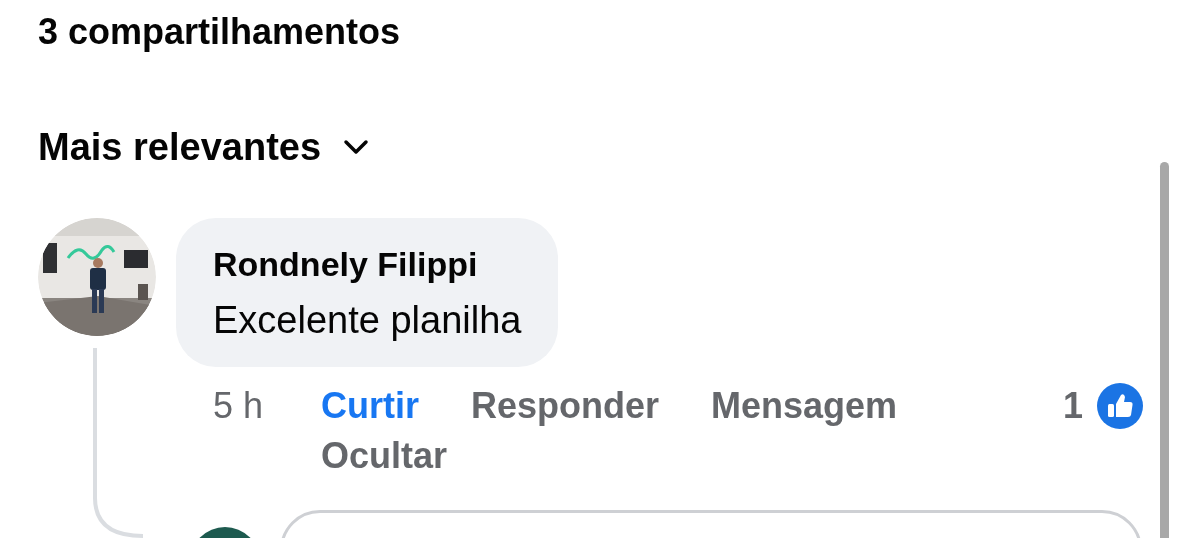 This screenshot has width=1179, height=538. I want to click on comment-text: Excelente planilha, so click(367, 320).